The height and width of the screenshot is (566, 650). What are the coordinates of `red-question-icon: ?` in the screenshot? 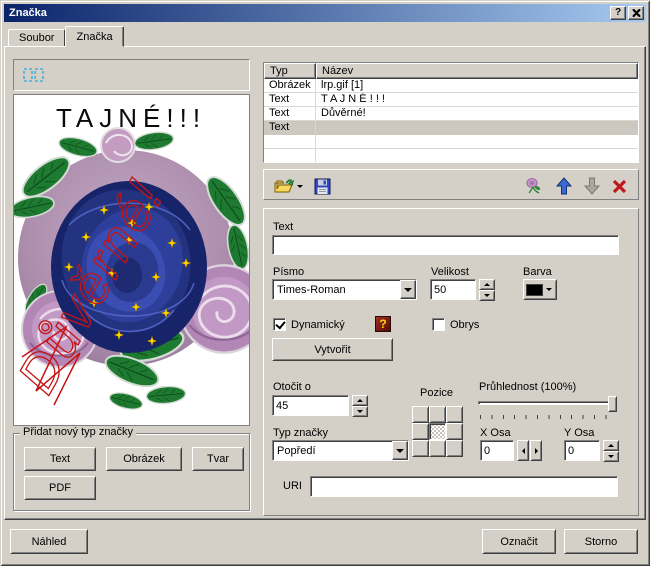 It's located at (383, 324).